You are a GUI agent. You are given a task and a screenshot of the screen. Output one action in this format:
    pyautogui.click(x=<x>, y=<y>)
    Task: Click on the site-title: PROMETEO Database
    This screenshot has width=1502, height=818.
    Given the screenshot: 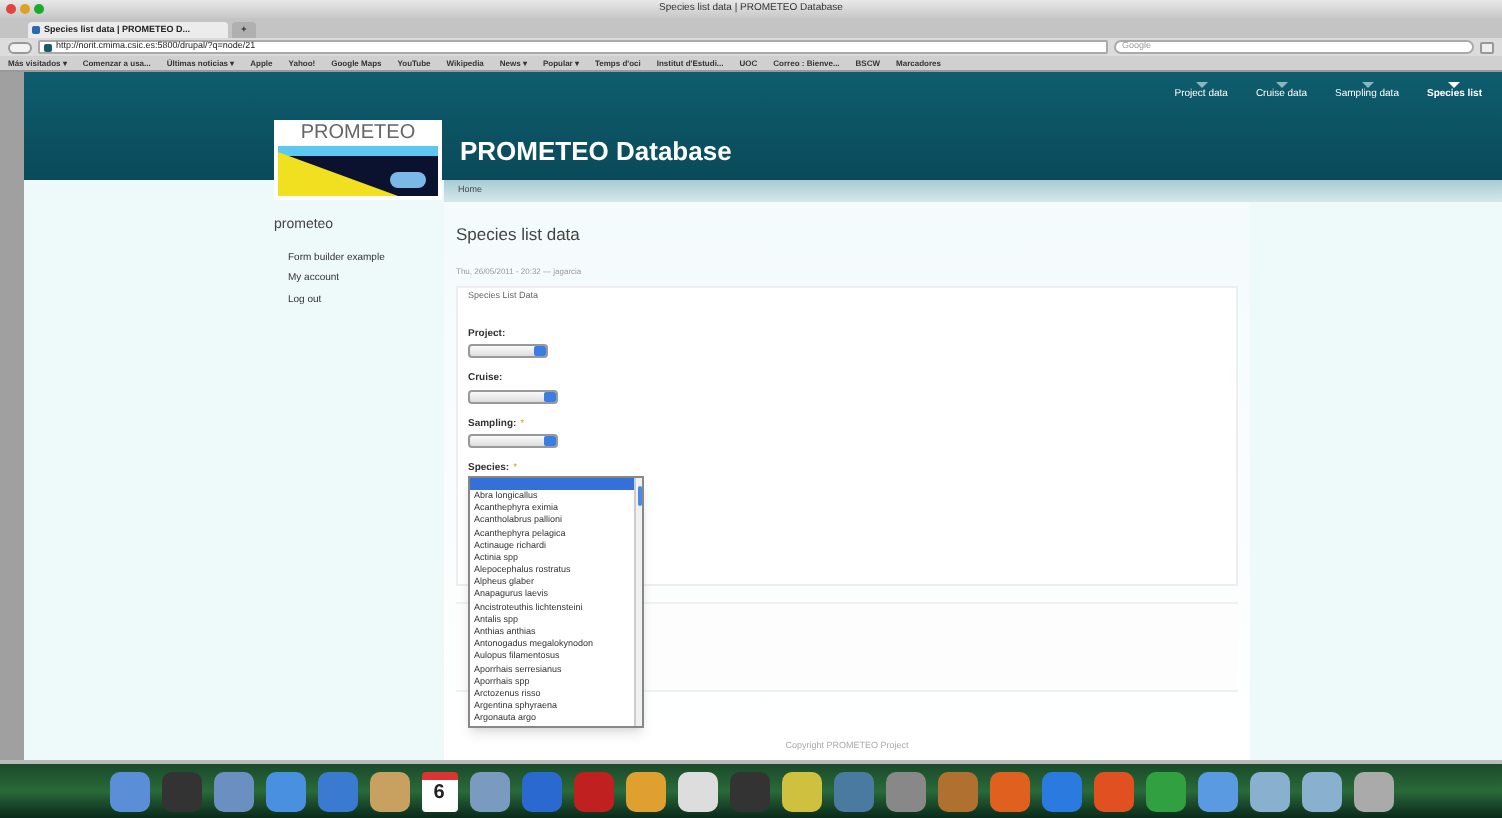 What is the action you would take?
    pyautogui.click(x=596, y=151)
    